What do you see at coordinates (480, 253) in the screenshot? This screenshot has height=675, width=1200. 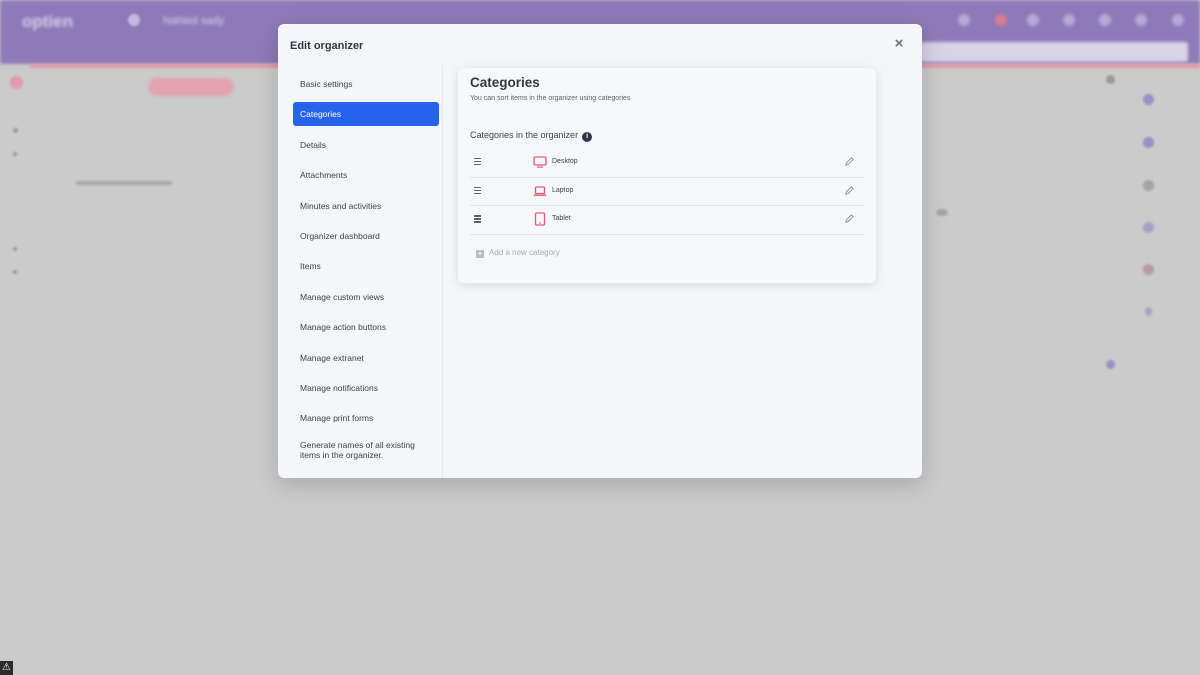 I see `plus-icon: +` at bounding box center [480, 253].